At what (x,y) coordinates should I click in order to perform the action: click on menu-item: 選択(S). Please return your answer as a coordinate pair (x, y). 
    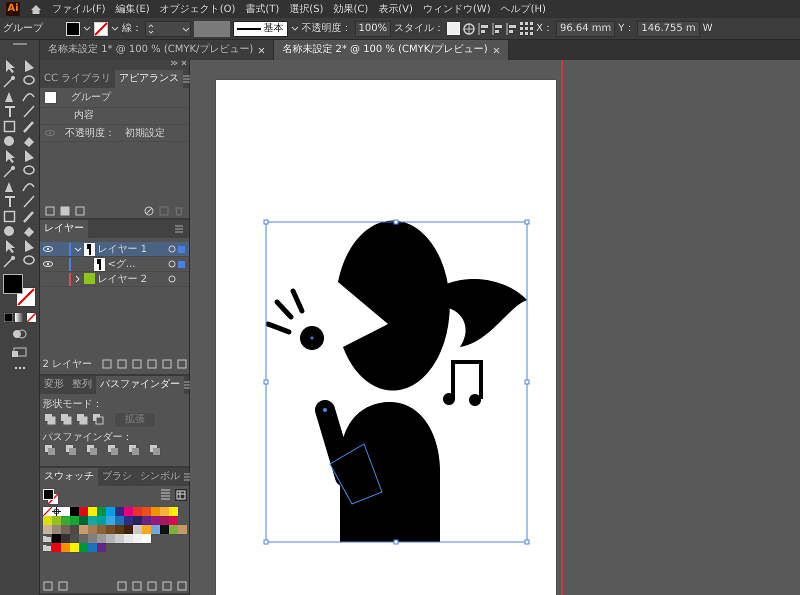
    Looking at the image, I should click on (306, 9).